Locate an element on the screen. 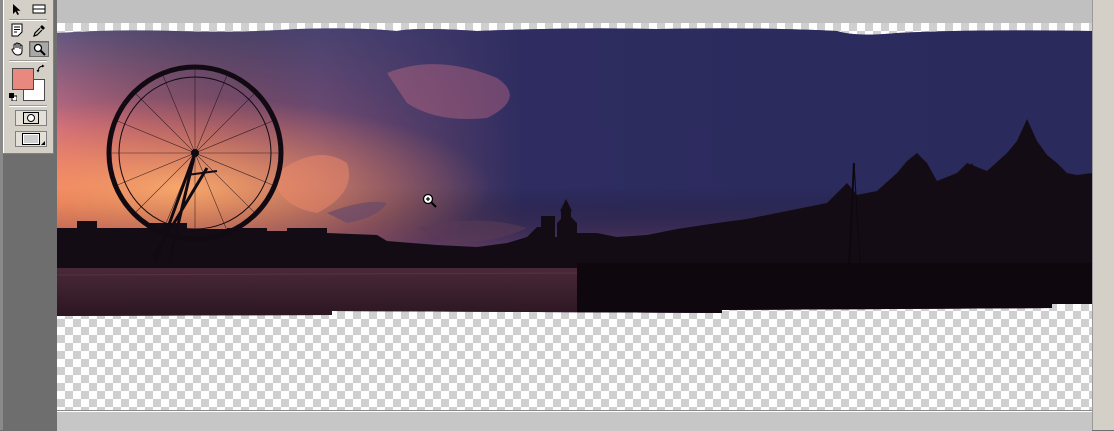 The image size is (1114, 431). eyedropper-icon is located at coordinates (38, 30).